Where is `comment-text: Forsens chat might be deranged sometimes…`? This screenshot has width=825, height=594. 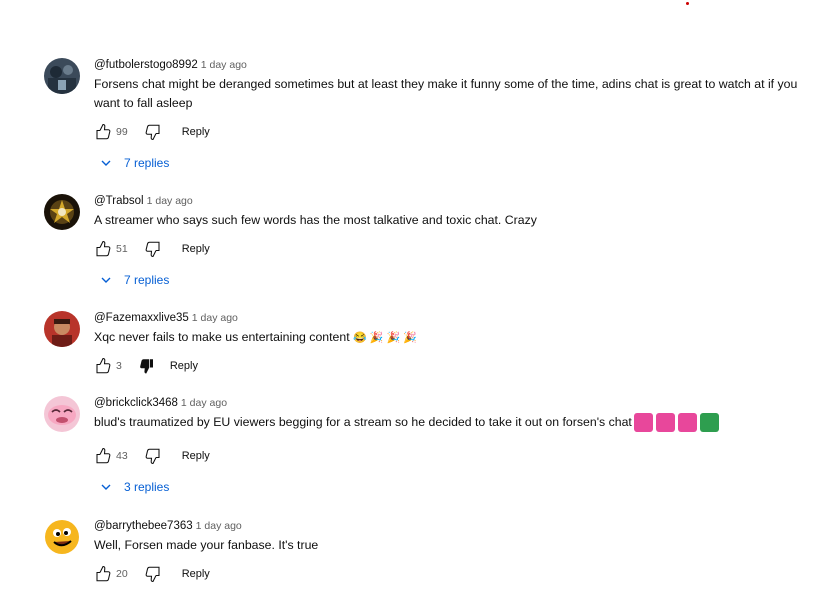
comment-text: Forsens chat might be deranged sometimes… is located at coordinates (446, 93).